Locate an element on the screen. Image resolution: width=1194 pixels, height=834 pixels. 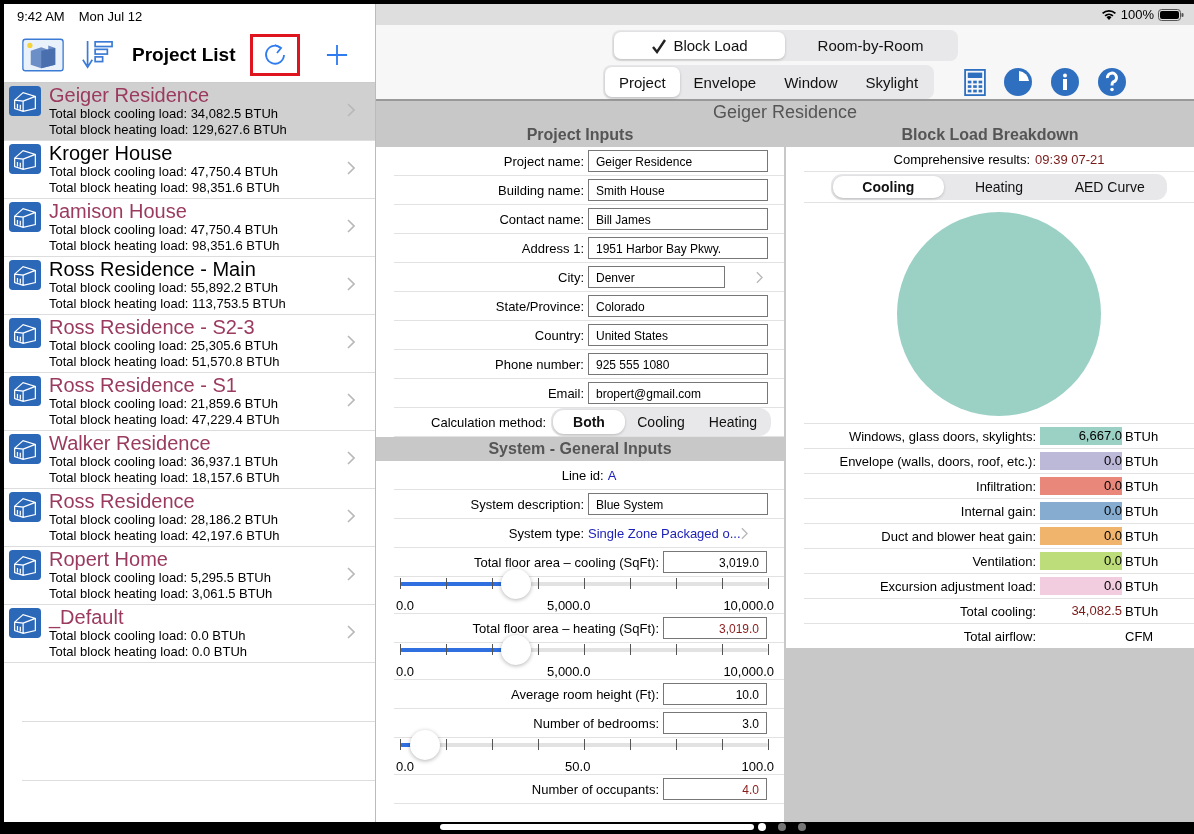
heating-load: Total block heating load: 98,351.6 BTUh is located at coordinates (165, 246).